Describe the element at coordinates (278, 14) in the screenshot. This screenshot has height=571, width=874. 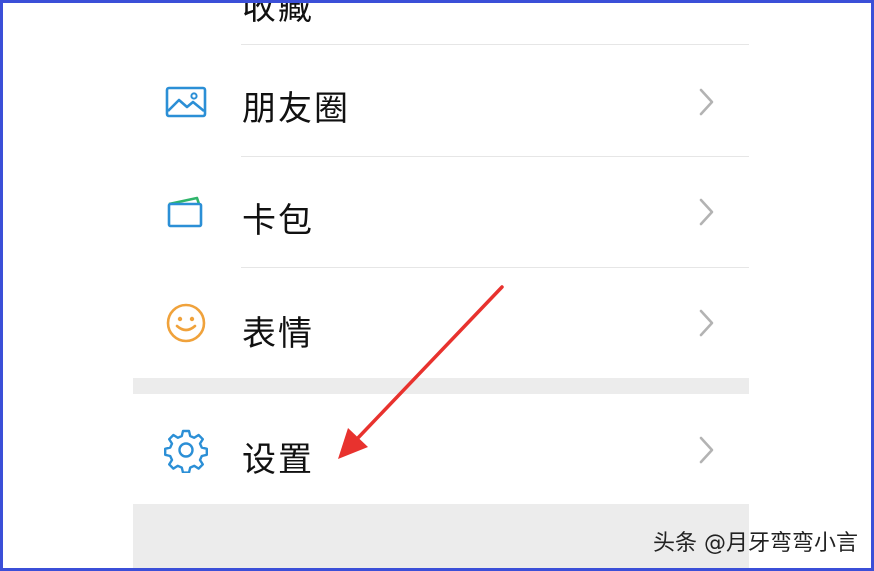
I see `menu-item-label: 收藏` at that location.